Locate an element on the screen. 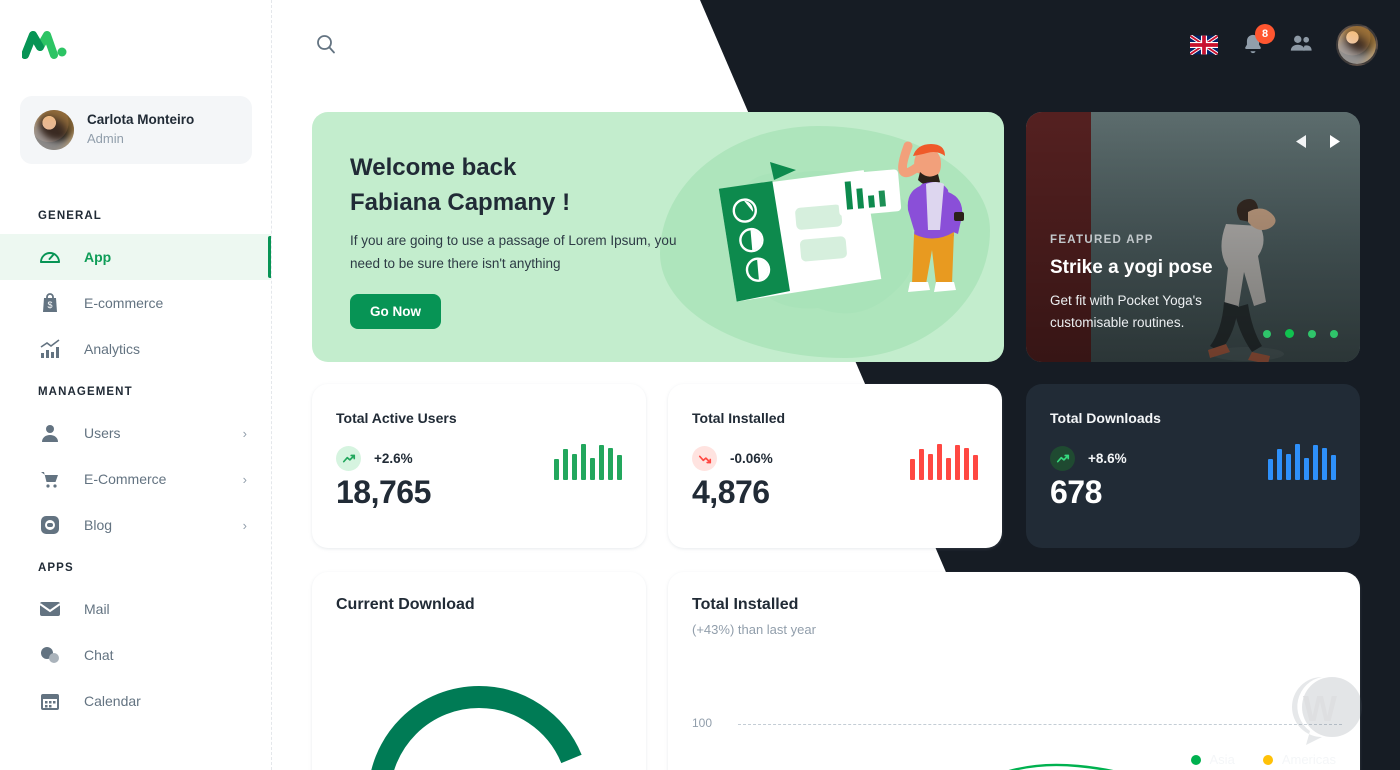  stat-trend: +2.6% is located at coordinates (374, 458).